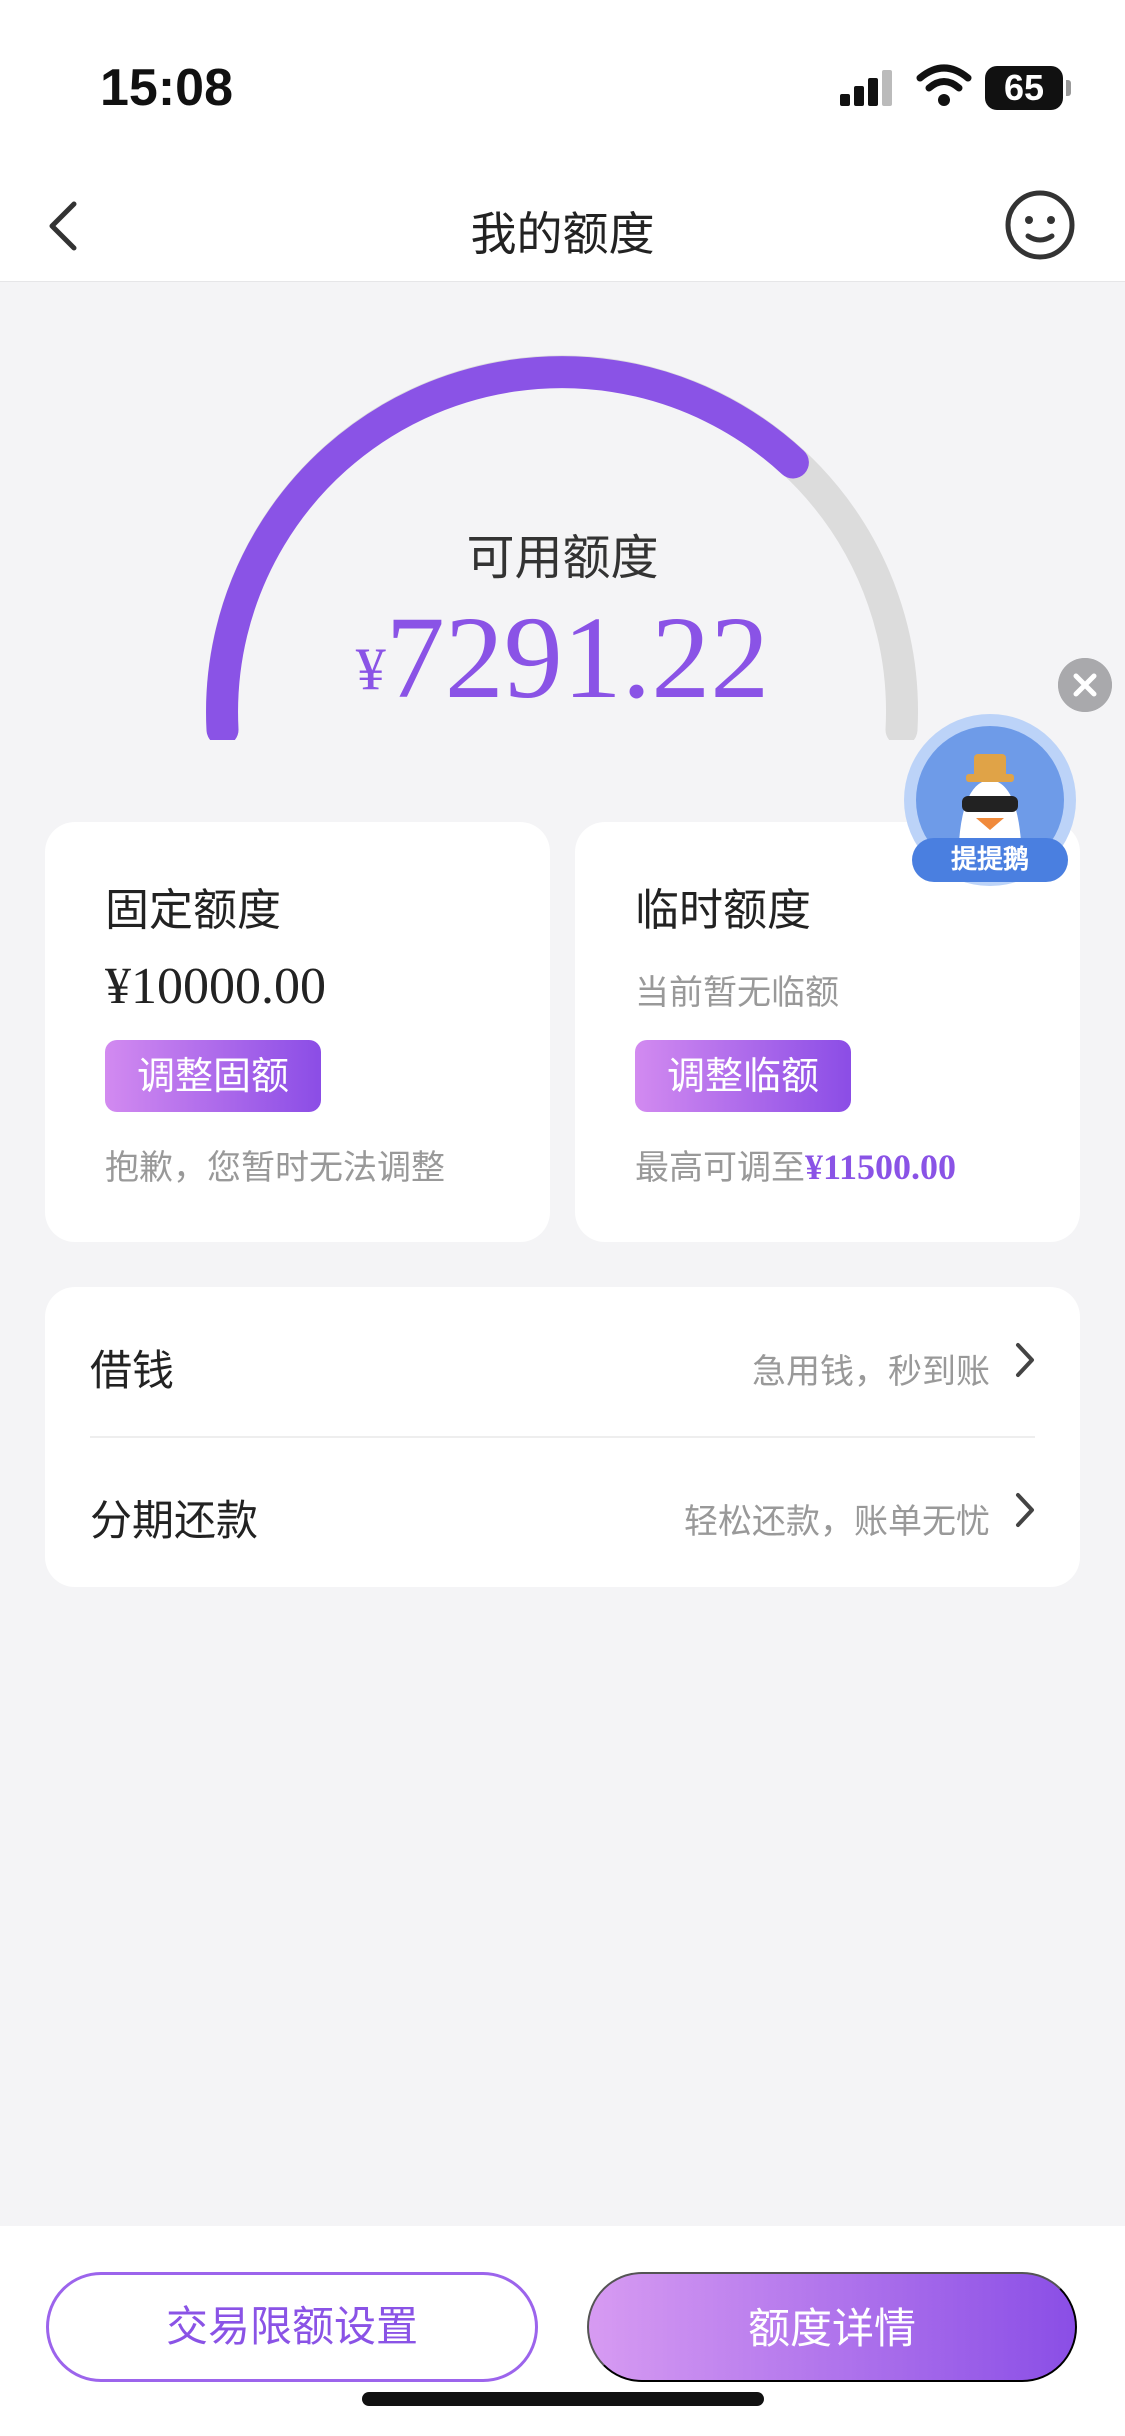  What do you see at coordinates (292, 2327) in the screenshot?
I see `transaction-limit-button: 交易限额设置` at bounding box center [292, 2327].